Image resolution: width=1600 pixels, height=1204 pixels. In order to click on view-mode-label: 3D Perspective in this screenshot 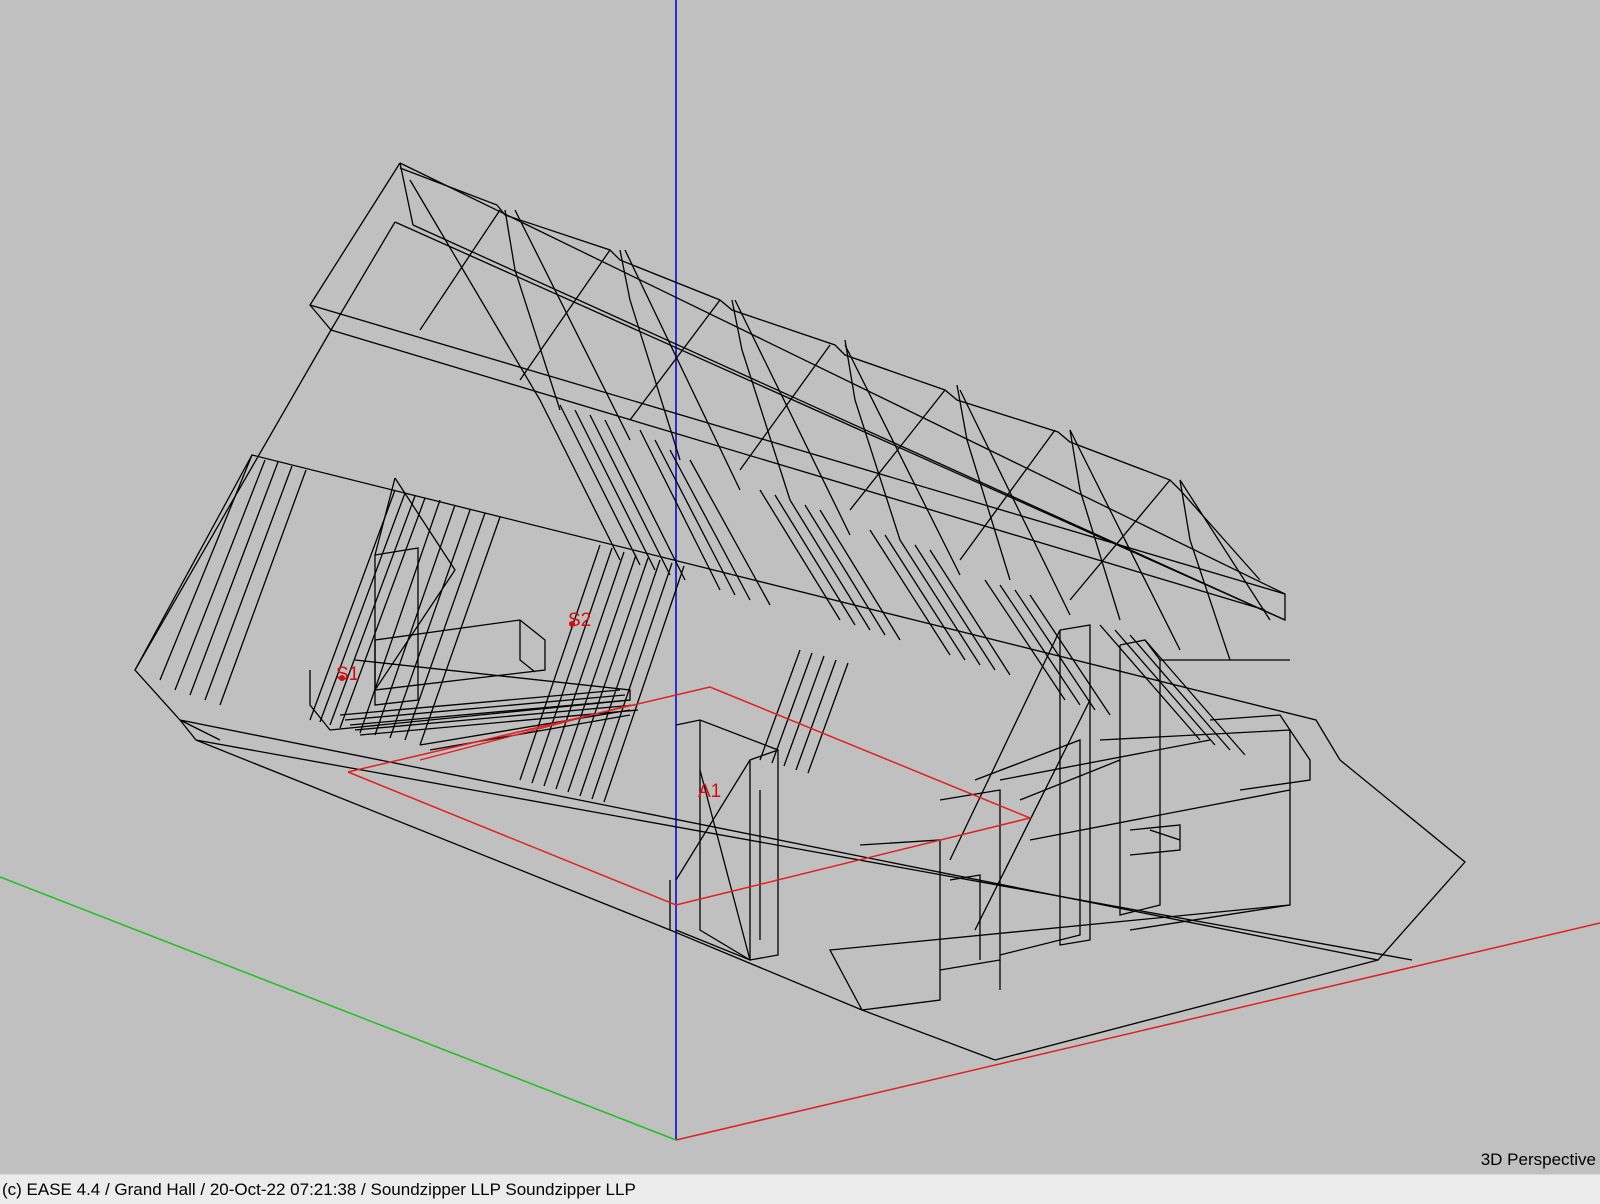, I will do `click(1538, 1159)`.